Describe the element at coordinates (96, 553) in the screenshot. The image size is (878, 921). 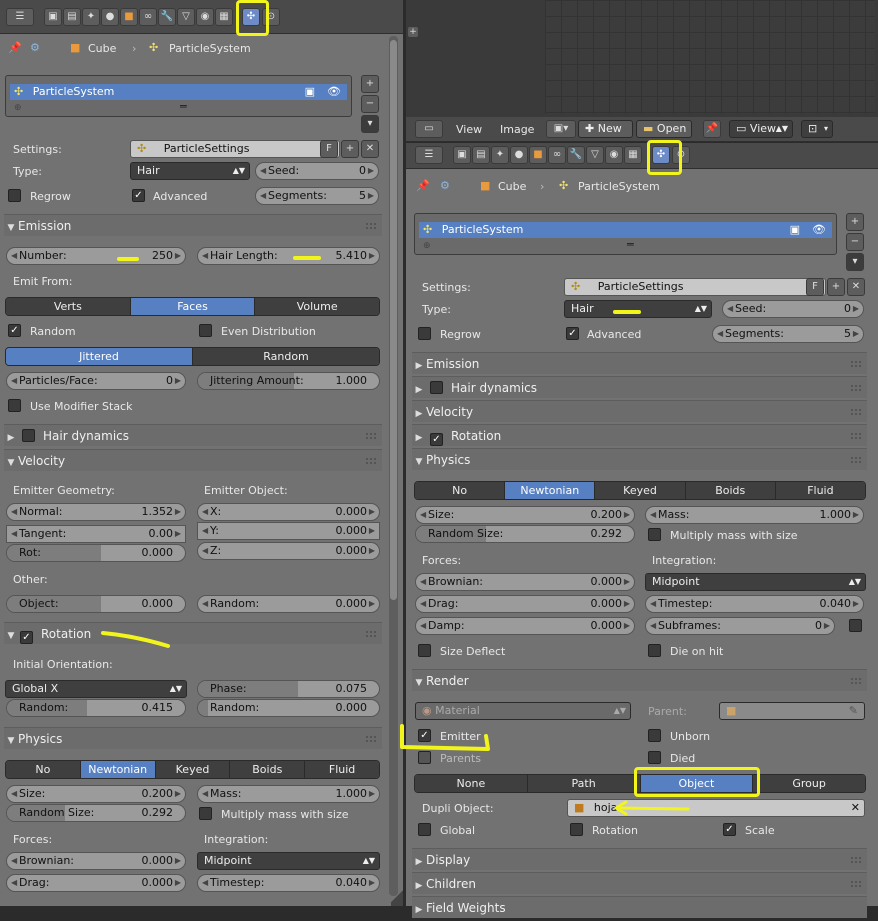
I see `rot-field: Rot: 0.000` at that location.